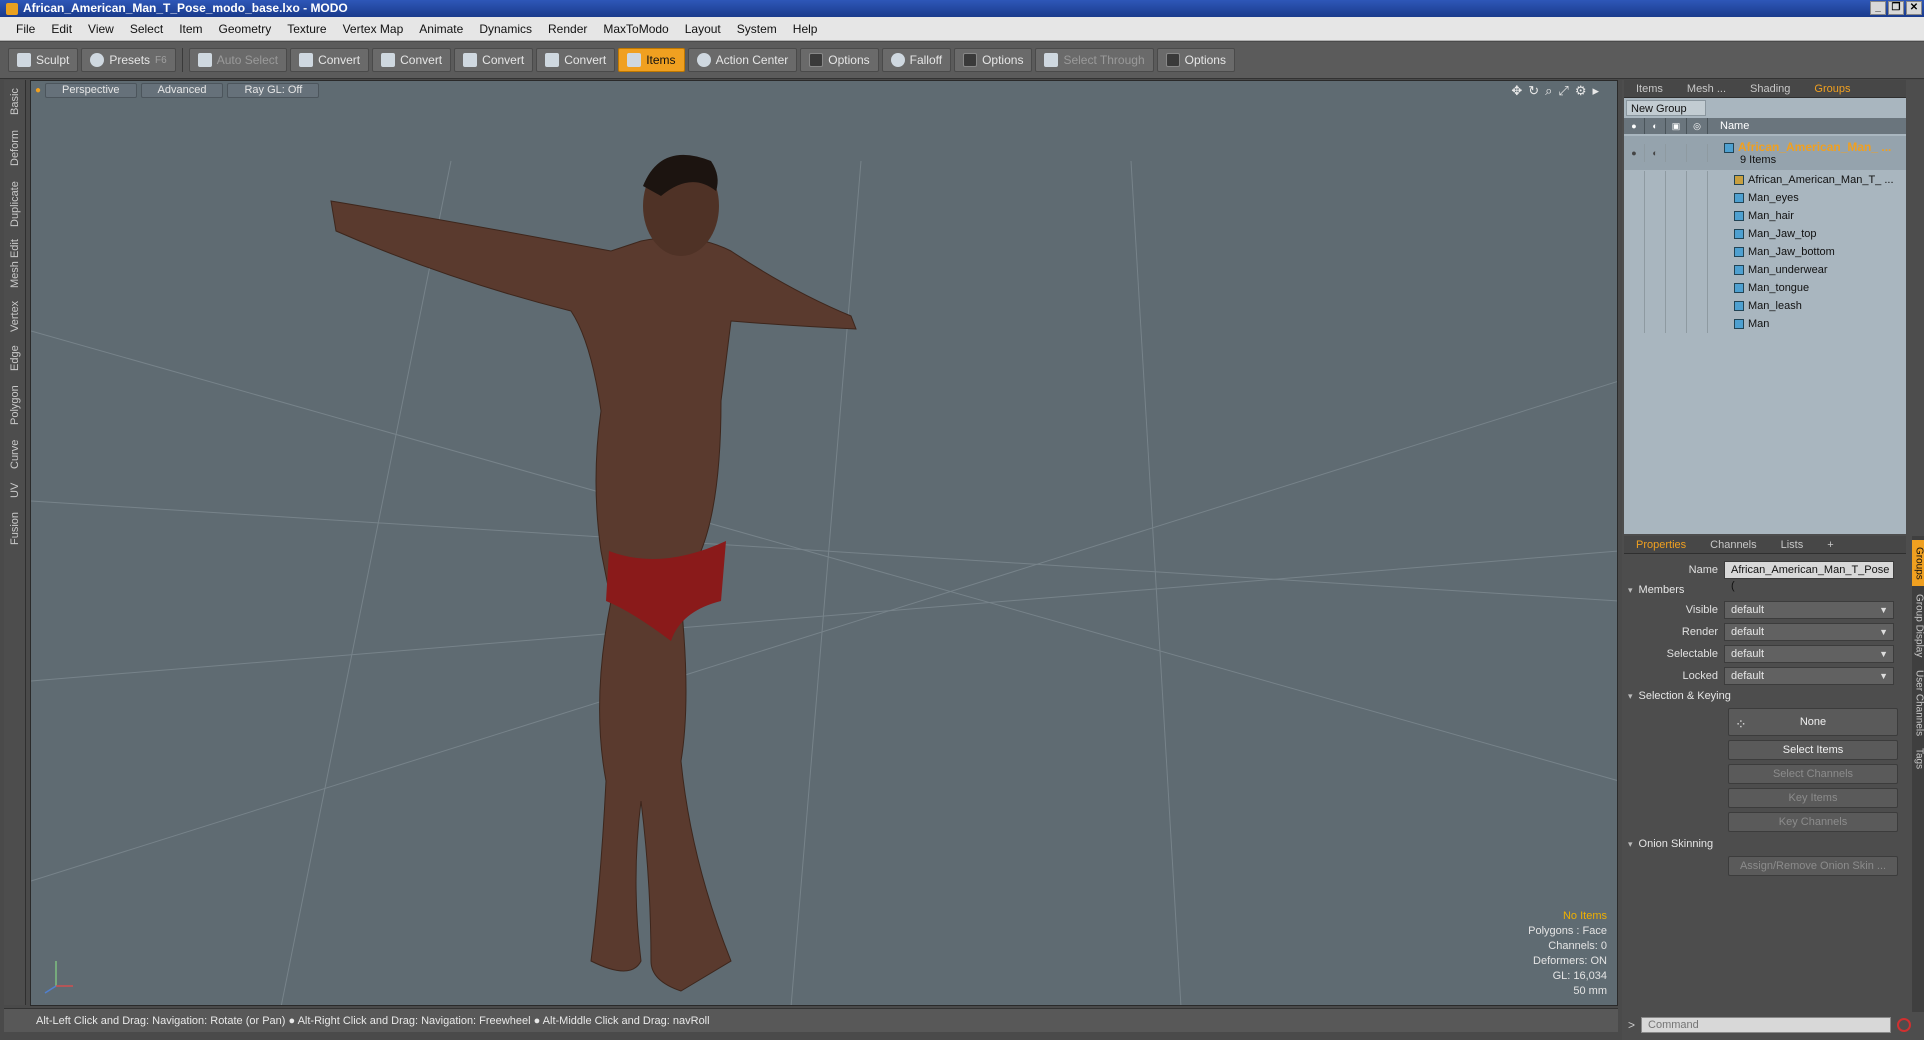 This screenshot has height=1040, width=1924. Describe the element at coordinates (91, 90) in the screenshot. I see `view-mode-button: Perspective` at that location.